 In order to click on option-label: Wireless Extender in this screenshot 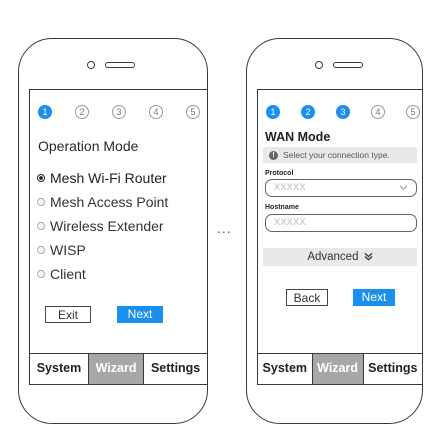, I will do `click(107, 226)`.